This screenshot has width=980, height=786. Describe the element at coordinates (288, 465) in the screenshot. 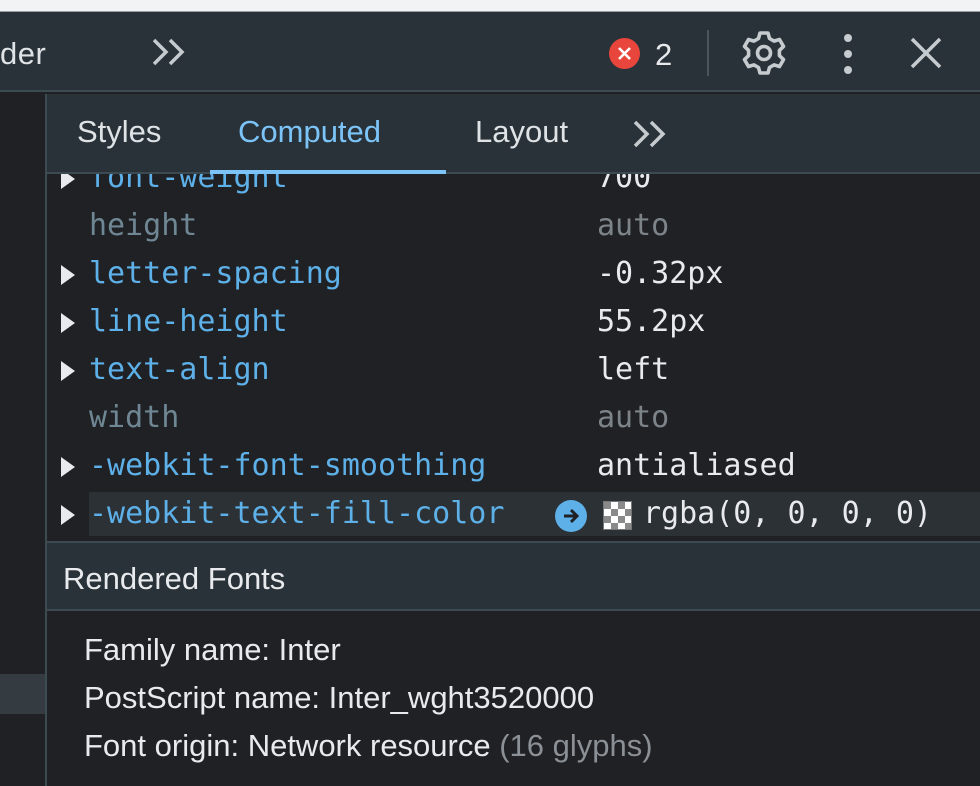

I see `property-name: -webkit-font-smoothing` at that location.